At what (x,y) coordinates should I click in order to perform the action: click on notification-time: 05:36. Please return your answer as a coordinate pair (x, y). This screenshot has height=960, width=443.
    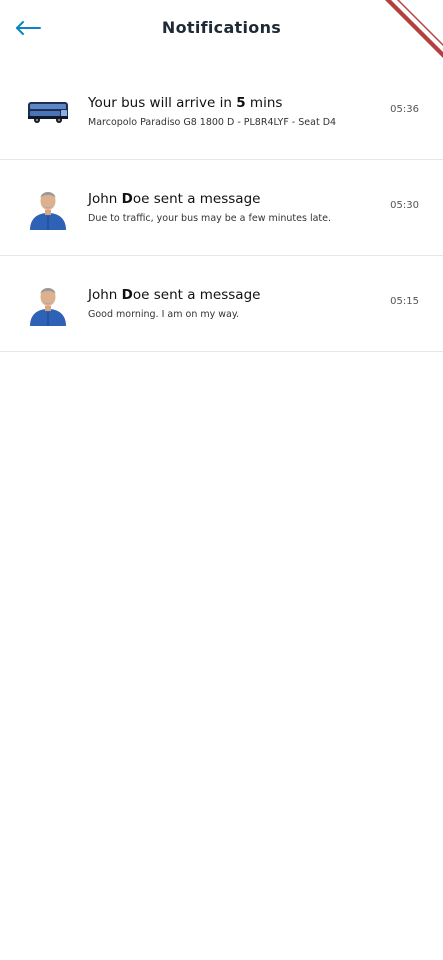
    Looking at the image, I should click on (404, 109).